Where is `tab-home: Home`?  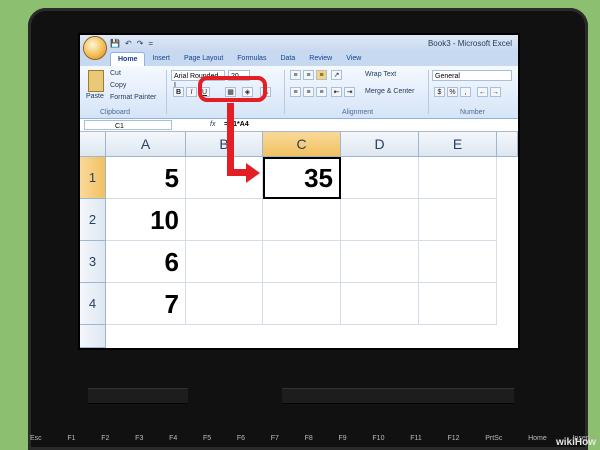
tab-home: Home is located at coordinates (128, 59).